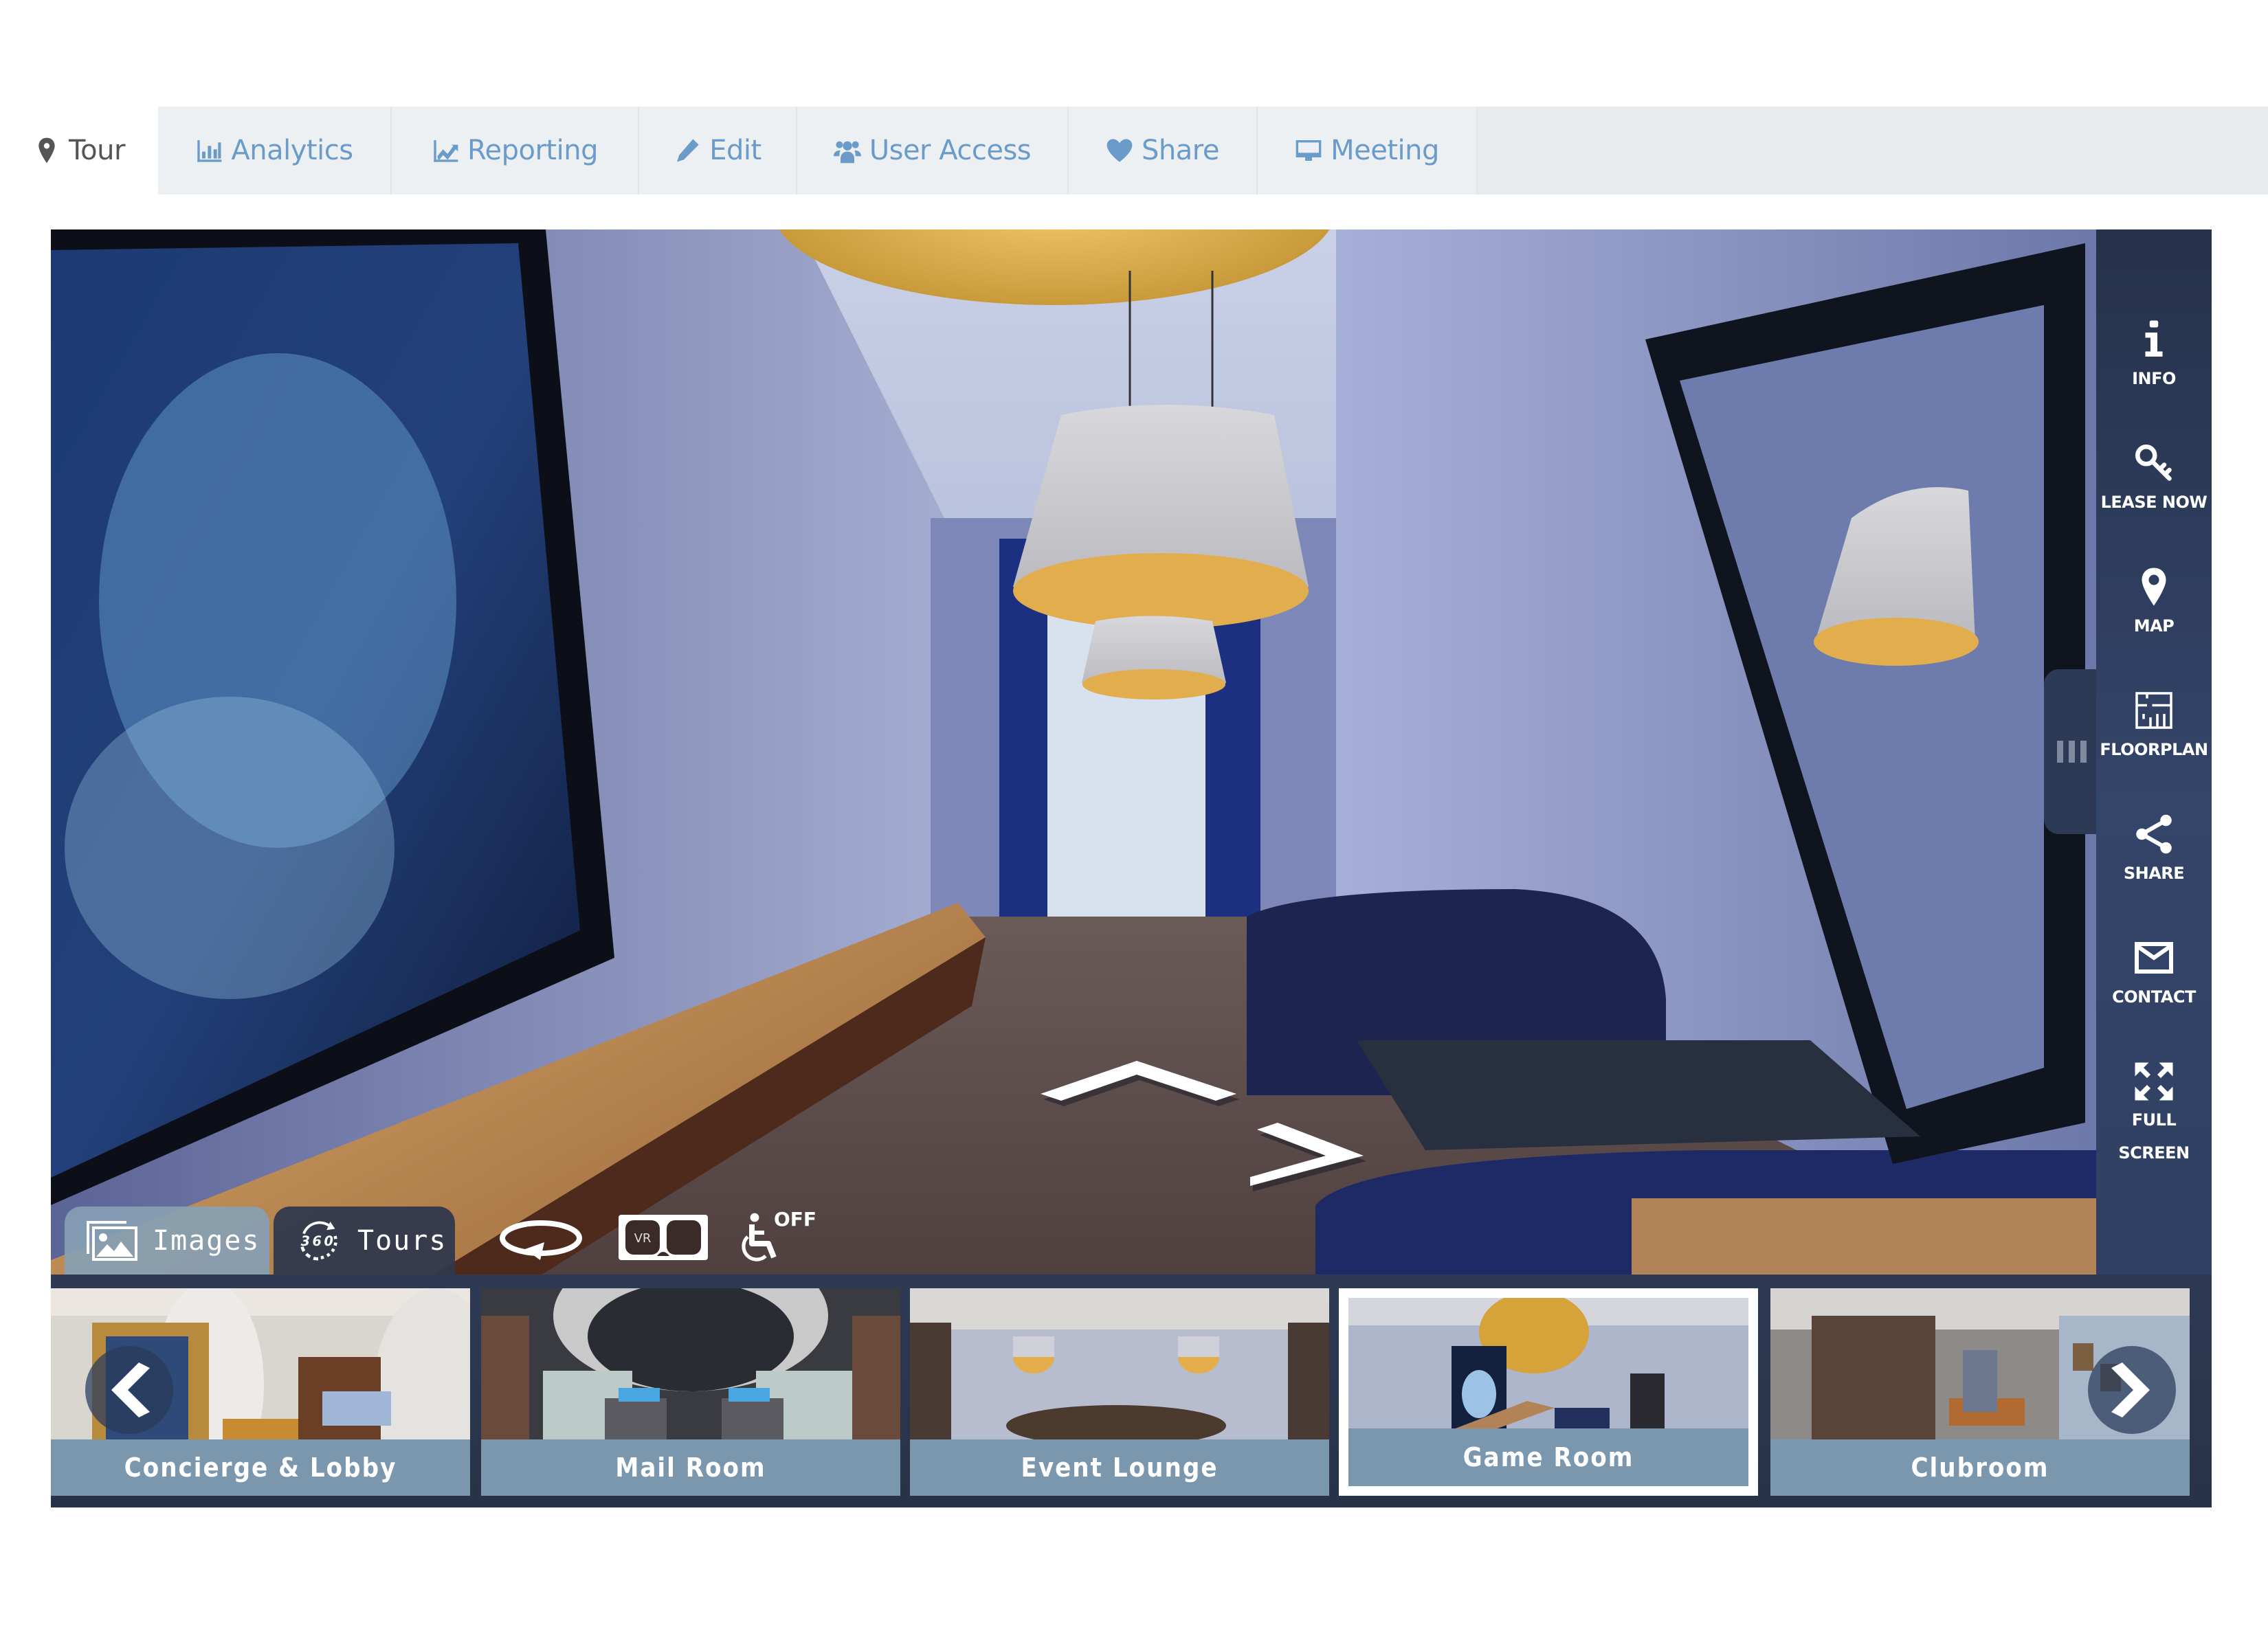 This screenshot has width=2268, height=1649. I want to click on accessibility-state: OFF, so click(796, 1219).